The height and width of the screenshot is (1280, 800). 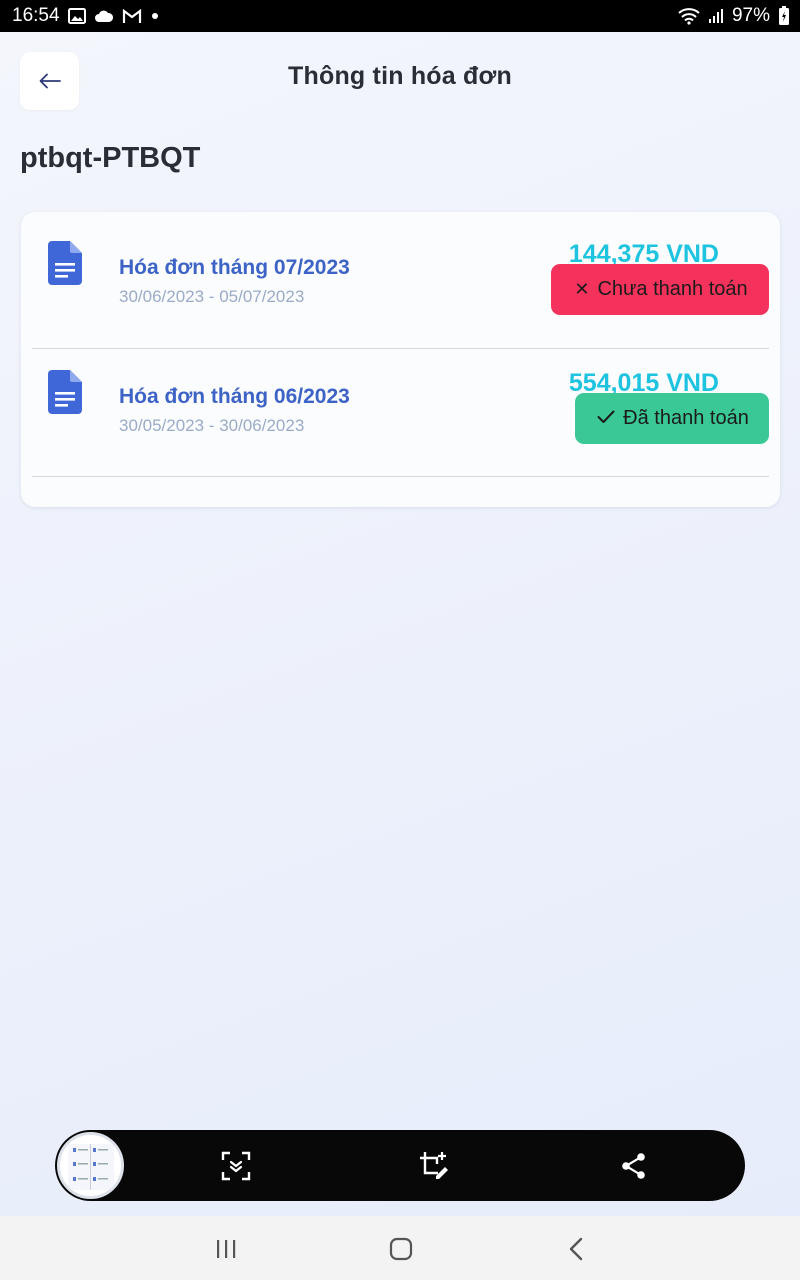 I want to click on share-button, so click(x=634, y=1166).